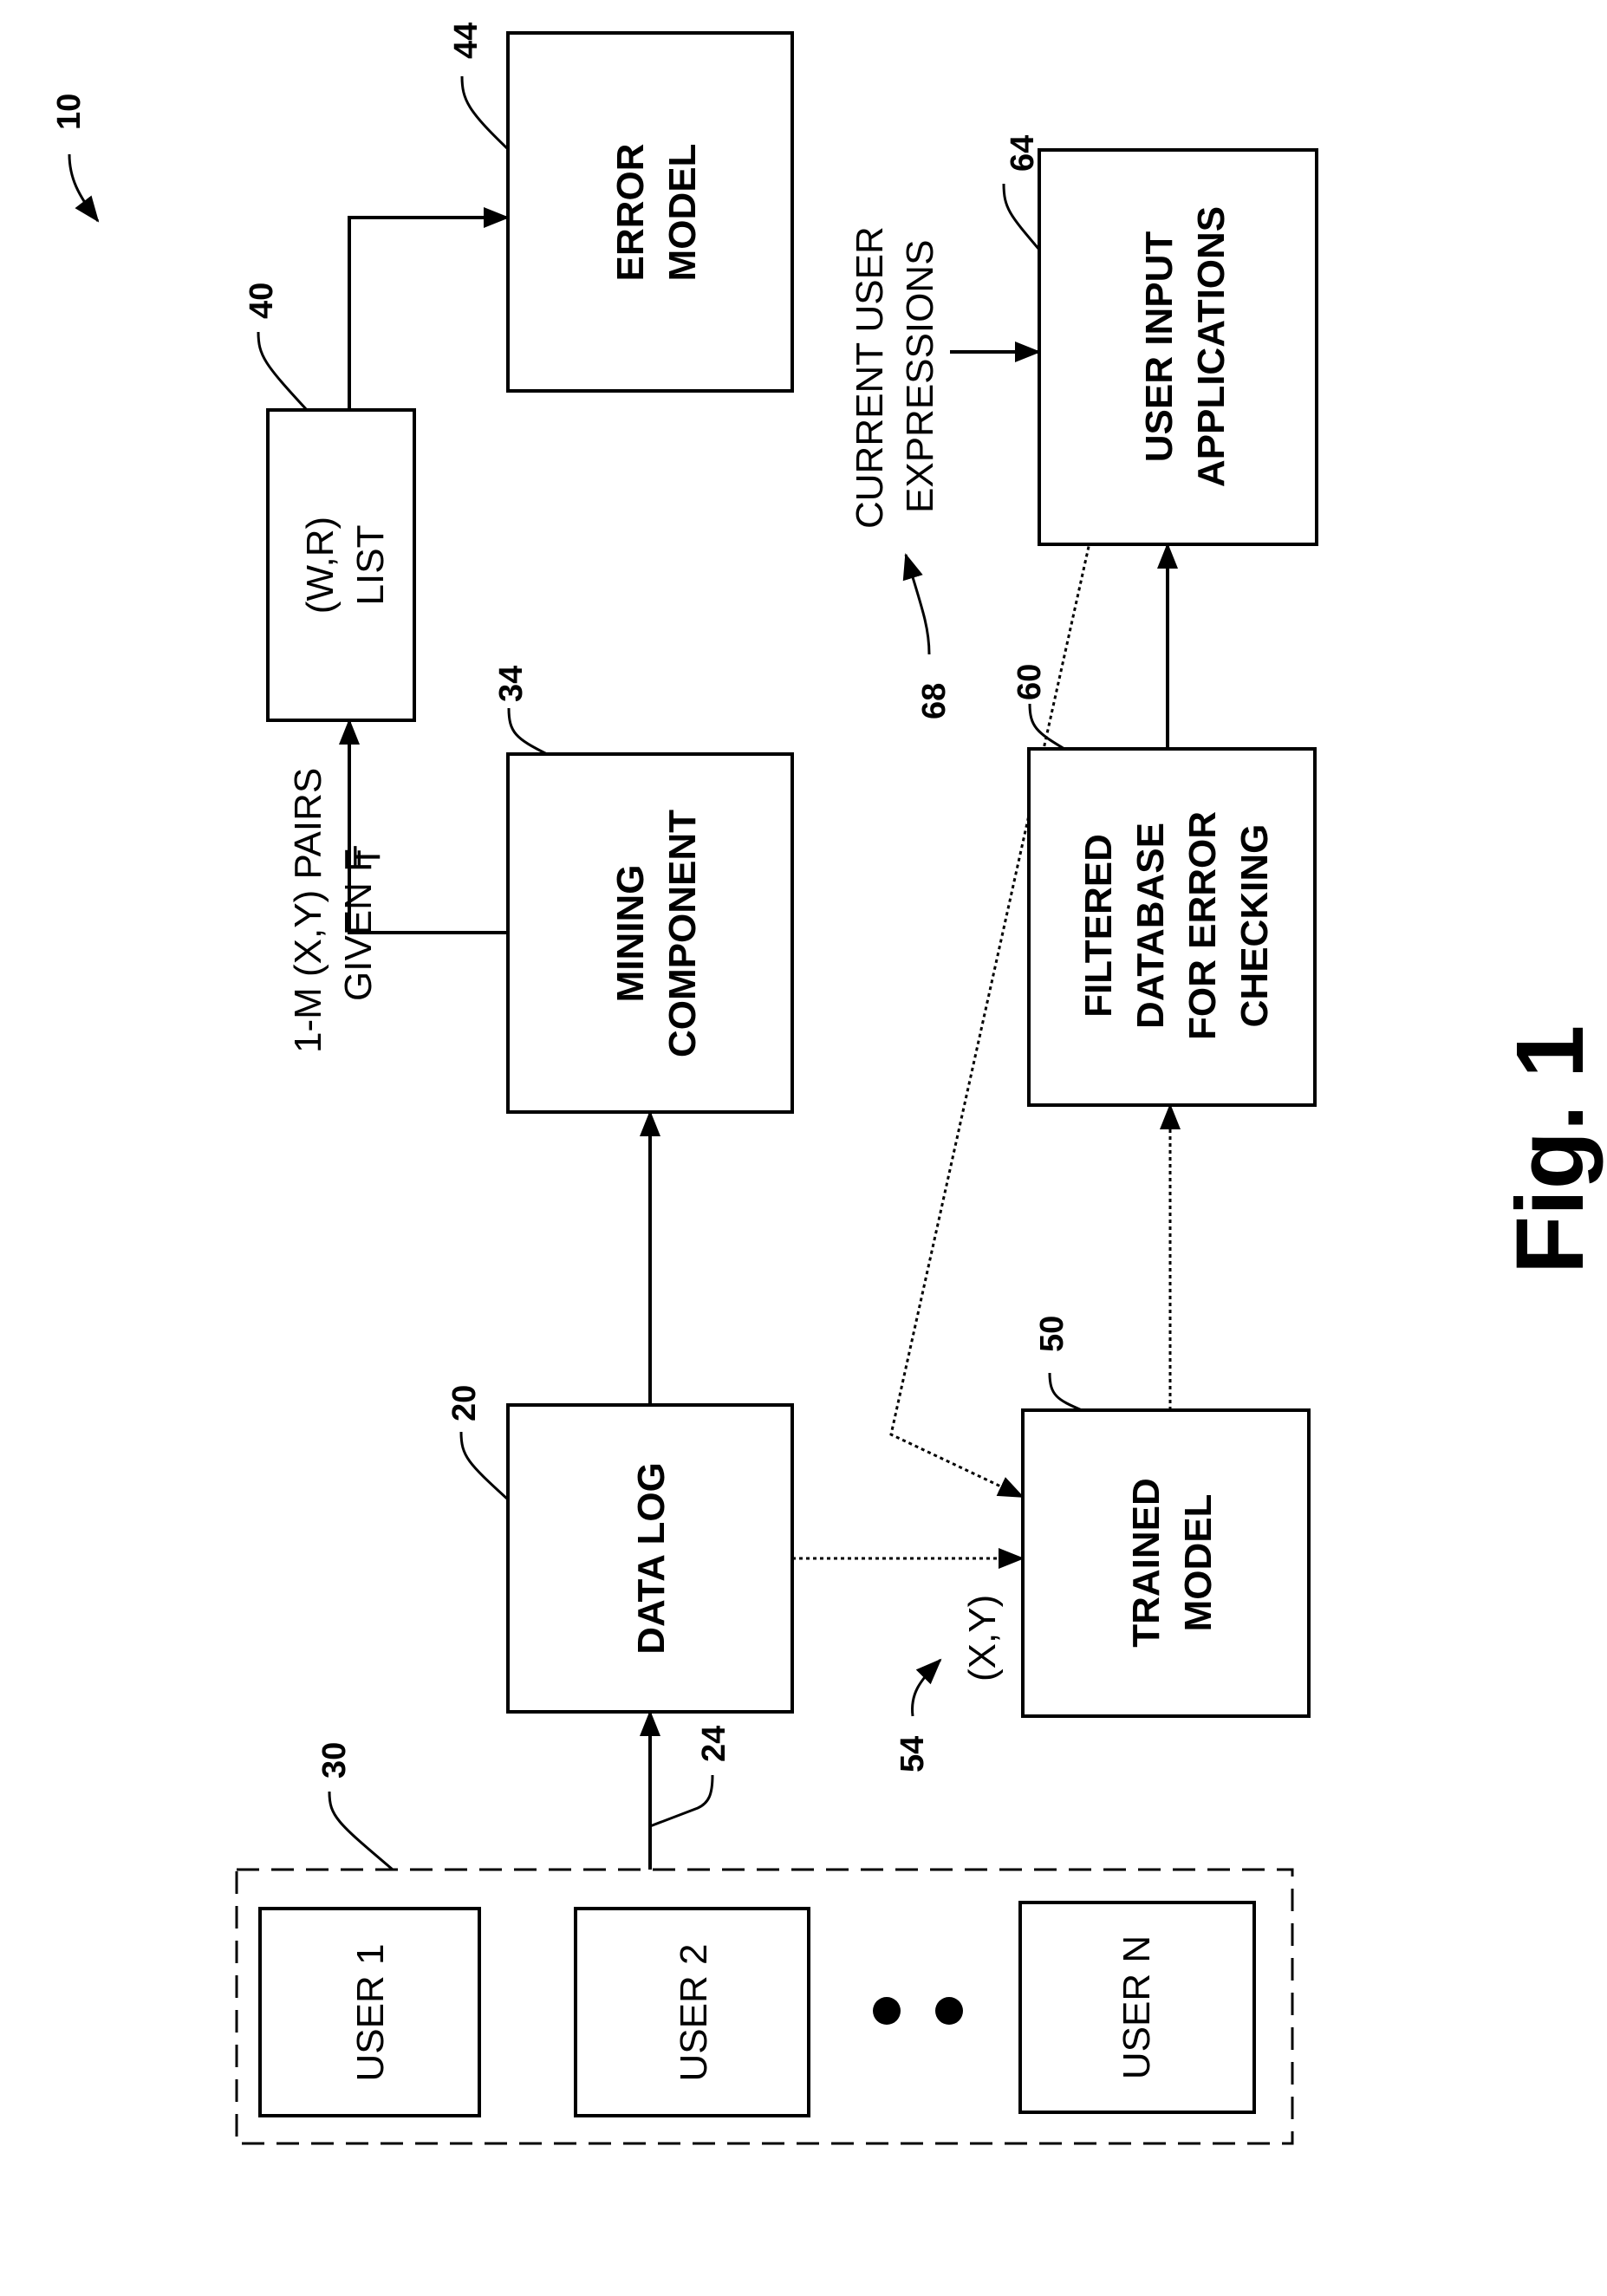 This screenshot has height=2296, width=1607. Describe the element at coordinates (69, 112) in the screenshot. I see `svg-text: 10` at that location.